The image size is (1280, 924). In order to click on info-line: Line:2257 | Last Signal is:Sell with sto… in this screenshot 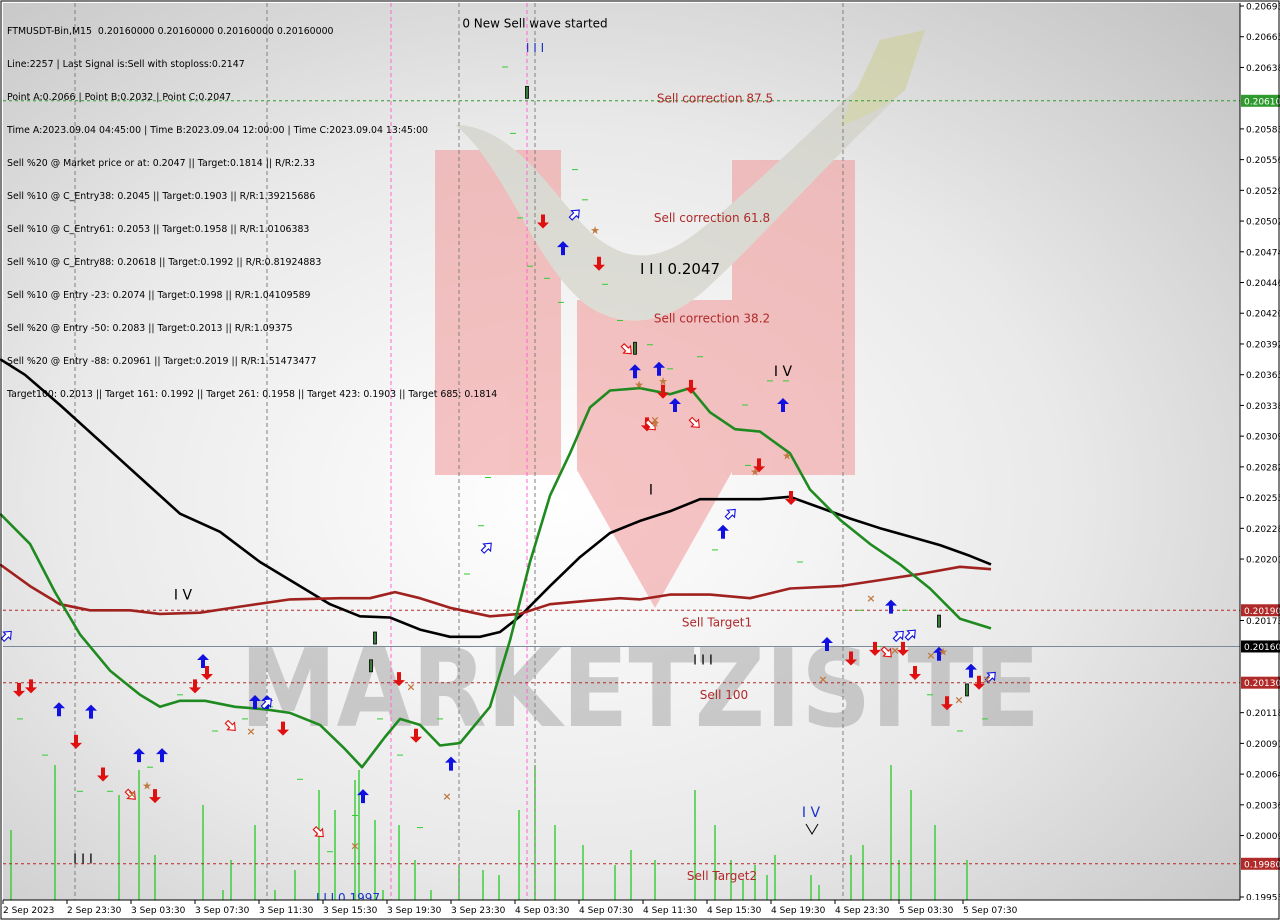, I will do `click(126, 64)`.